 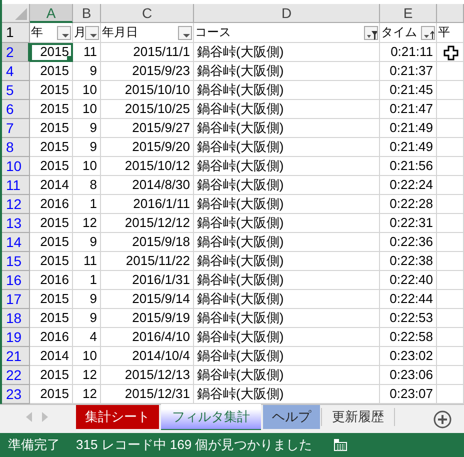 I want to click on add-sheet-button, so click(x=442, y=419).